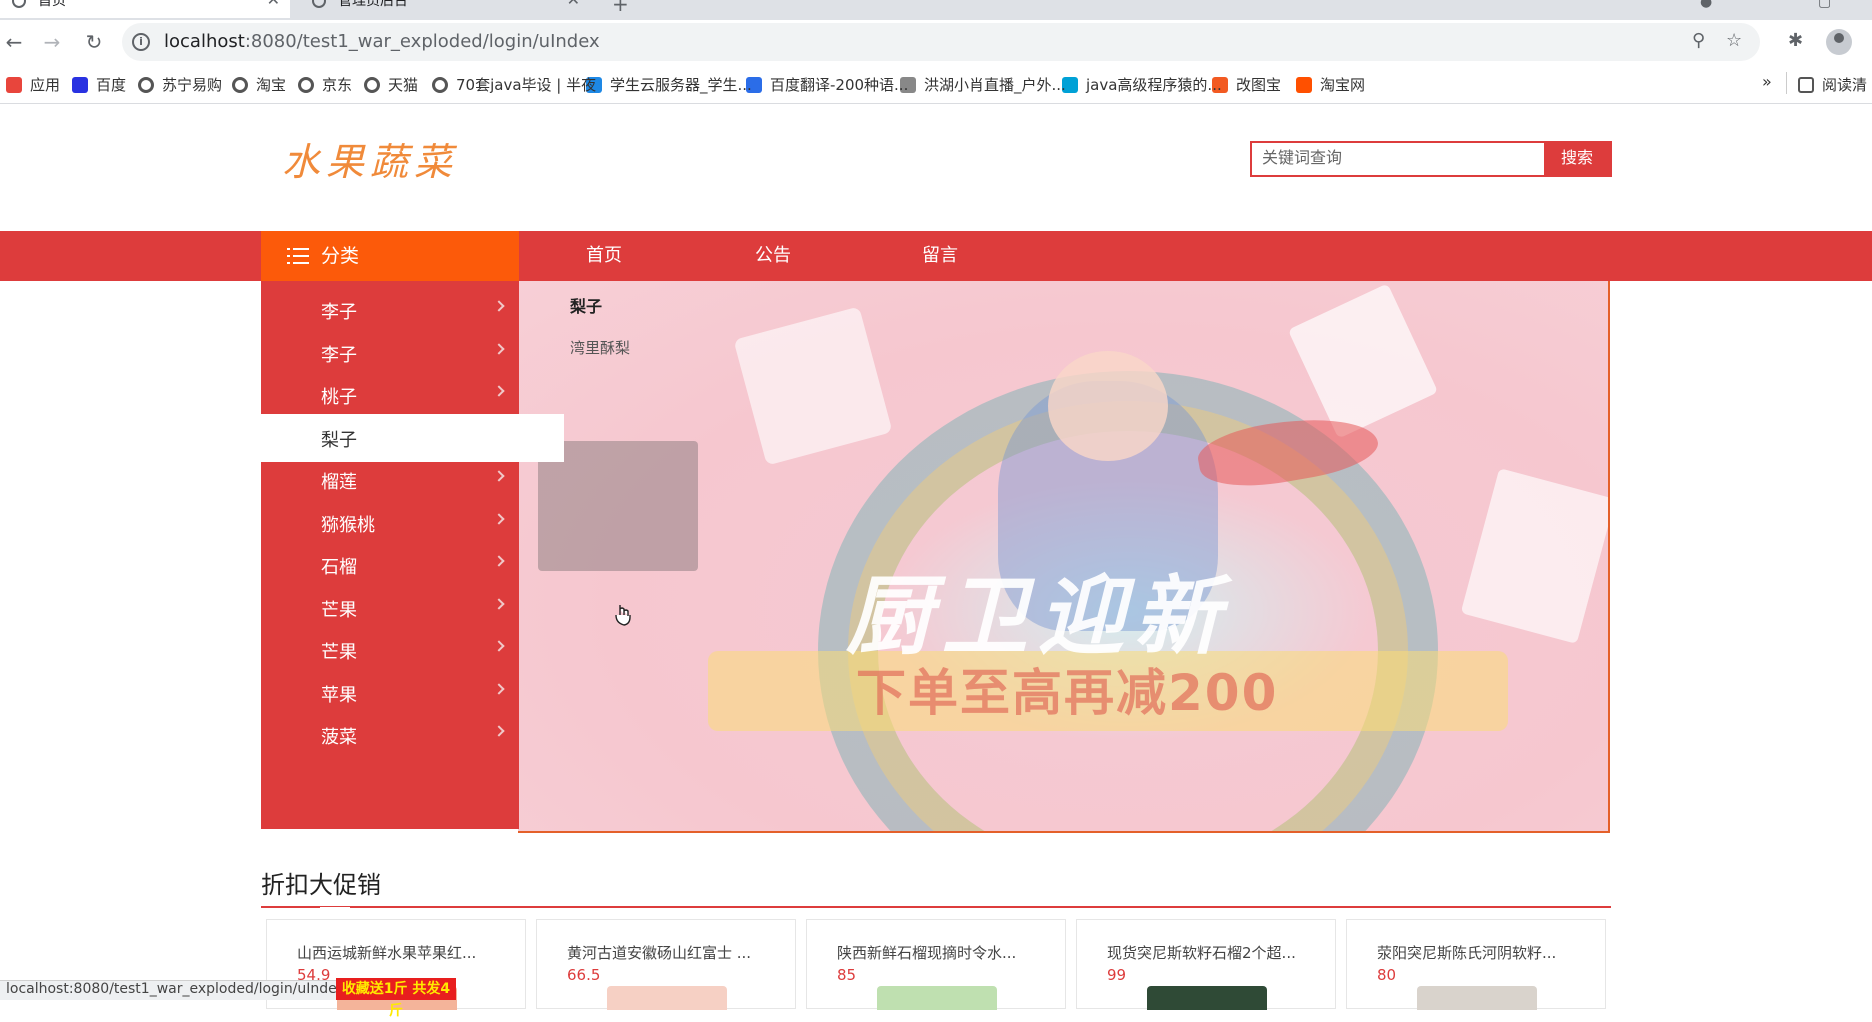 The image size is (1872, 1022). Describe the element at coordinates (666, 964) in the screenshot. I see `product-card: 黄河古道安徽砀山红富士 ... 66.5` at that location.